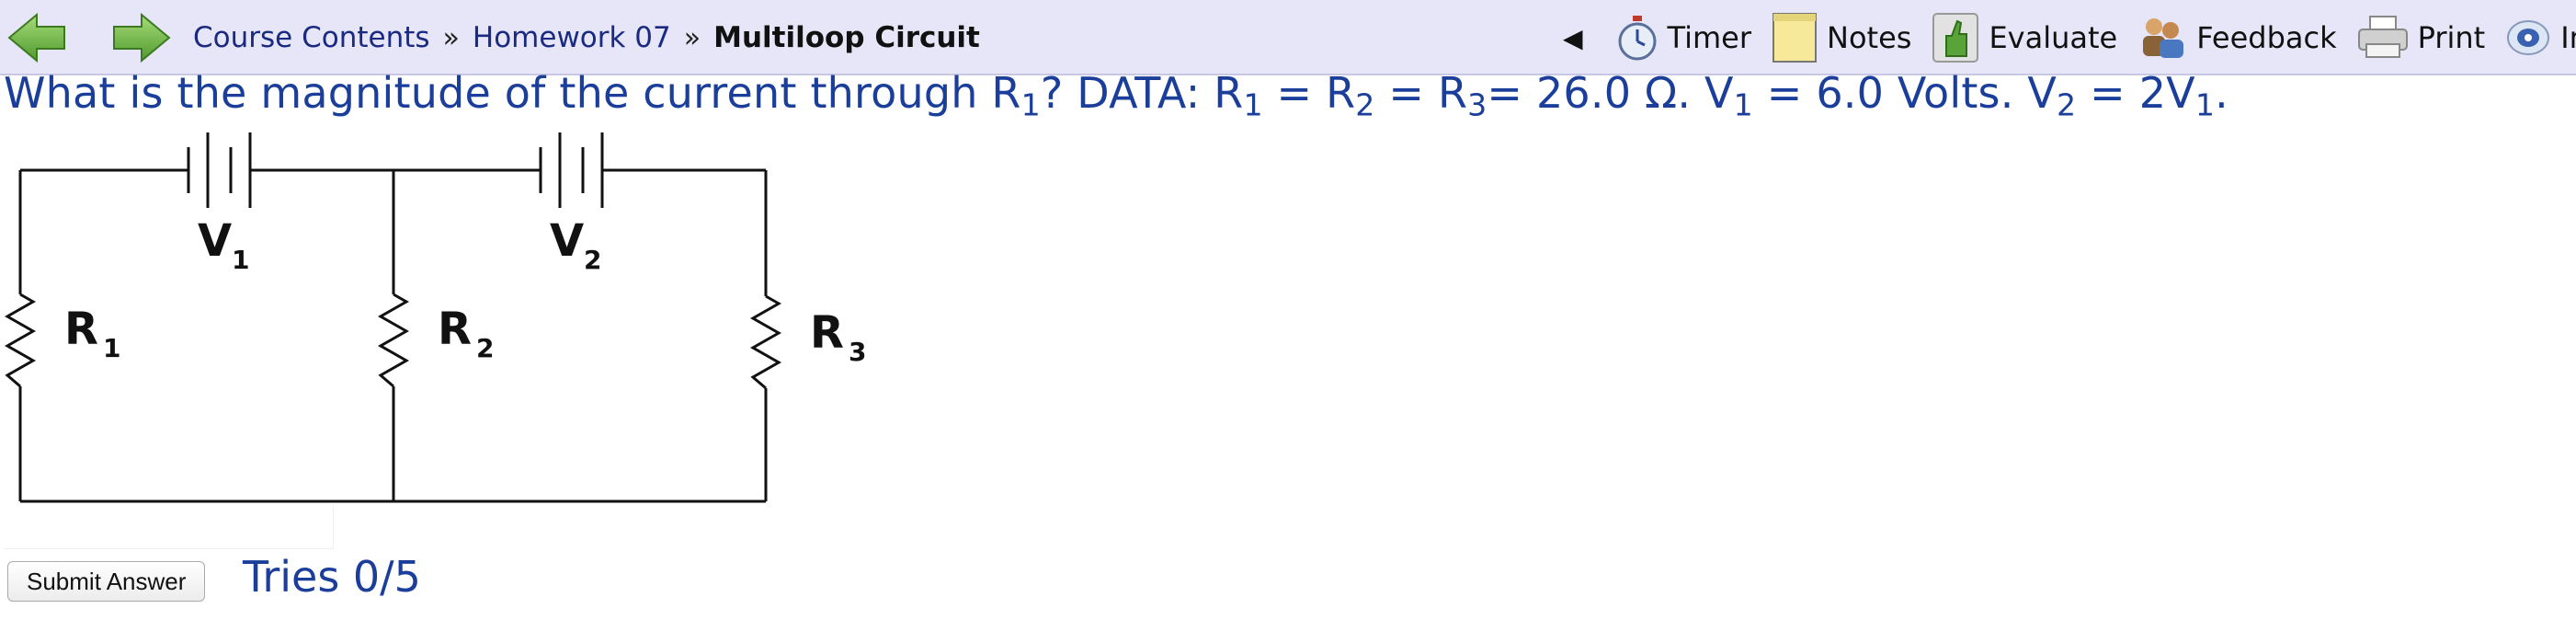 This screenshot has height=620, width=2576. Describe the element at coordinates (311, 37) in the screenshot. I see `breadcrumb-course-contents: Course Contents` at that location.